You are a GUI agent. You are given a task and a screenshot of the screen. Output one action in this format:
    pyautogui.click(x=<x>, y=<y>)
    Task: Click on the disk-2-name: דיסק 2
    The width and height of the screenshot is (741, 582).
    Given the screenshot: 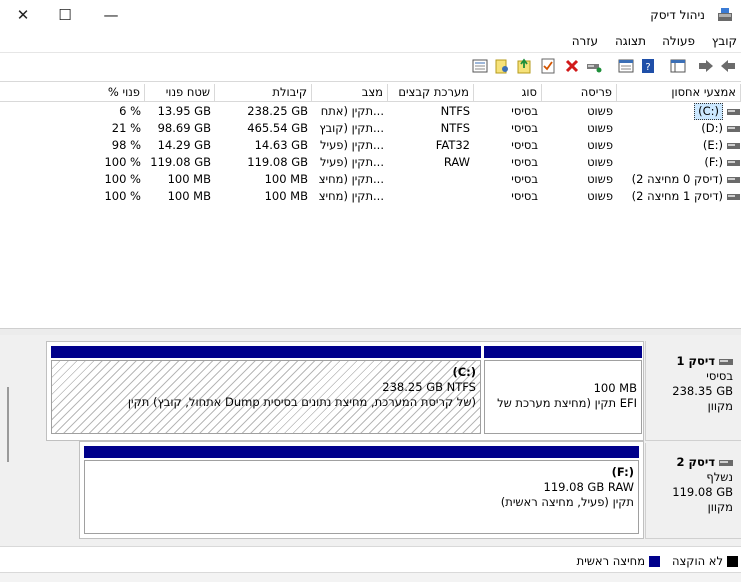 What is the action you would take?
    pyautogui.click(x=695, y=462)
    